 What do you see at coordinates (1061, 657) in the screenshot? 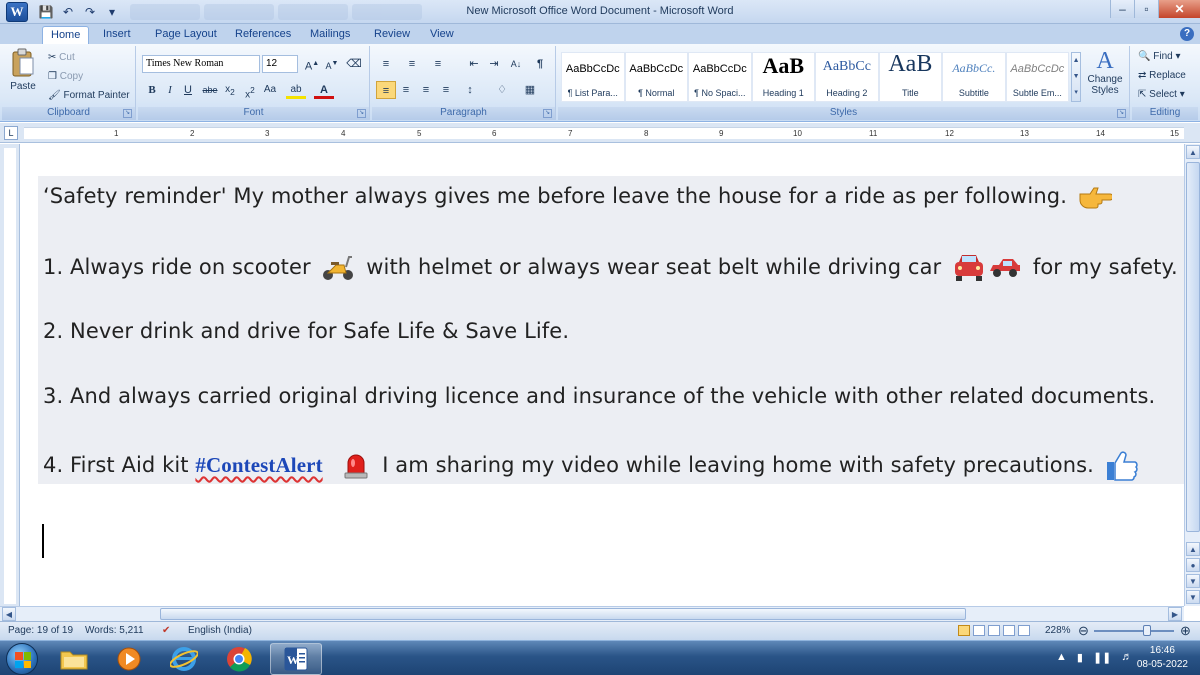
I see `show-hidden-icons-icon: ▲` at bounding box center [1061, 657].